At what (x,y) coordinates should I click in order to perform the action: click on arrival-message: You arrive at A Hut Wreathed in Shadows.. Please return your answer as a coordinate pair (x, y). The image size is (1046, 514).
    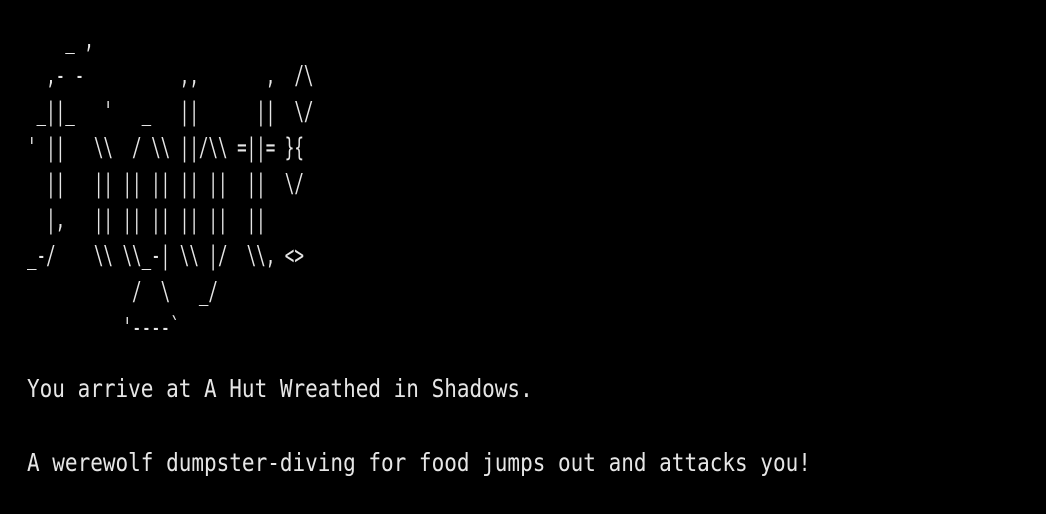
    Looking at the image, I should click on (280, 388).